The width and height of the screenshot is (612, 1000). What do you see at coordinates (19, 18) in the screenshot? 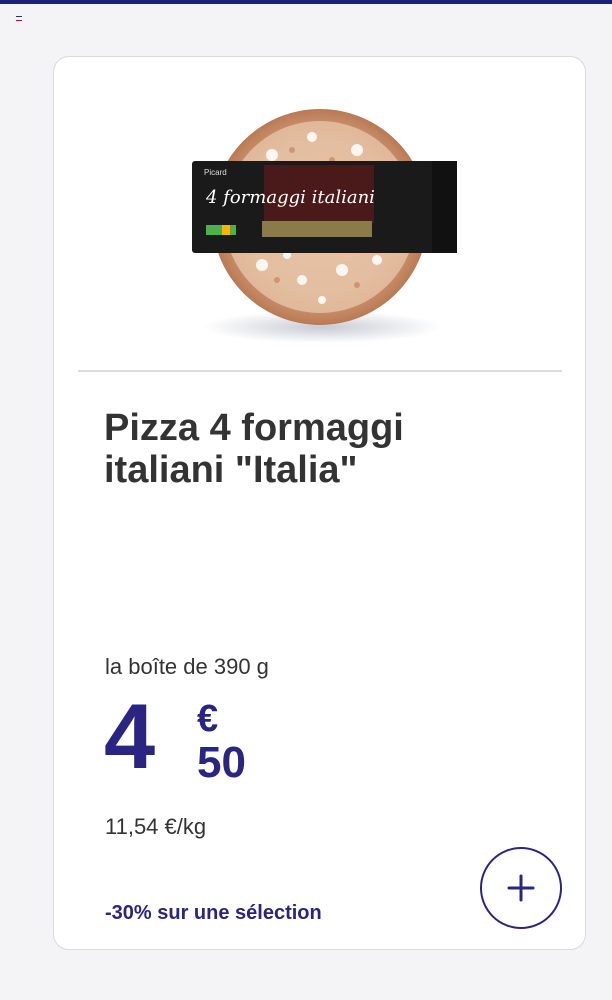
I see `flag-icon` at bounding box center [19, 18].